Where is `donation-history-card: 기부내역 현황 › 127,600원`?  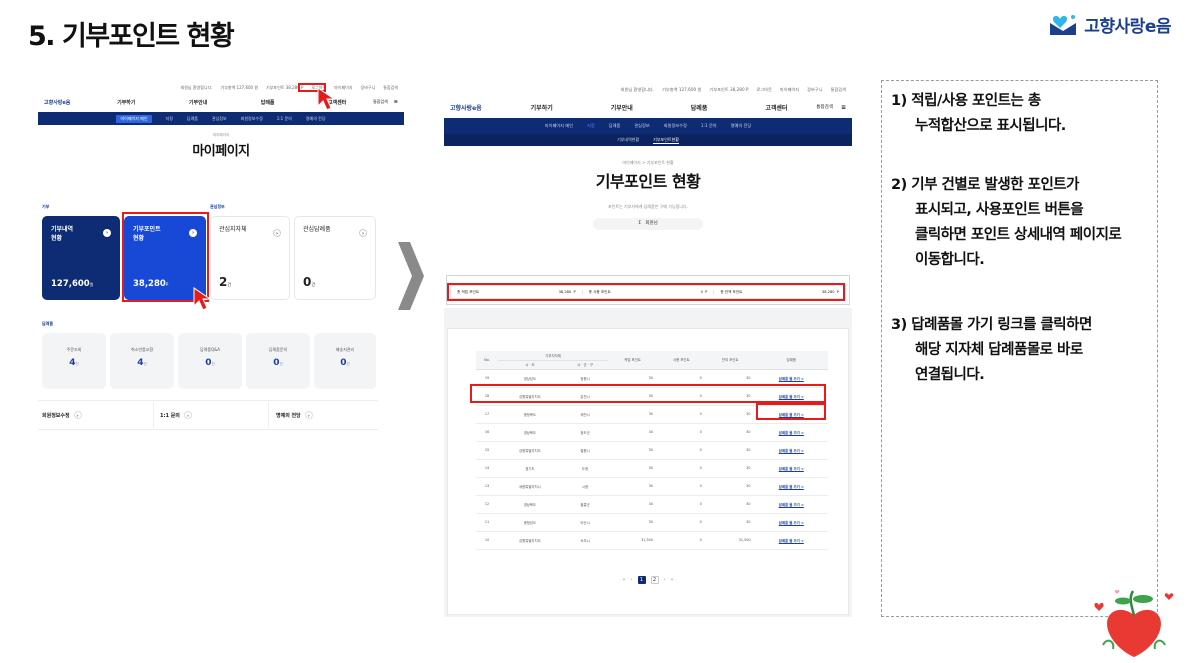
donation-history-card: 기부내역 현황 › 127,600원 is located at coordinates (81, 258).